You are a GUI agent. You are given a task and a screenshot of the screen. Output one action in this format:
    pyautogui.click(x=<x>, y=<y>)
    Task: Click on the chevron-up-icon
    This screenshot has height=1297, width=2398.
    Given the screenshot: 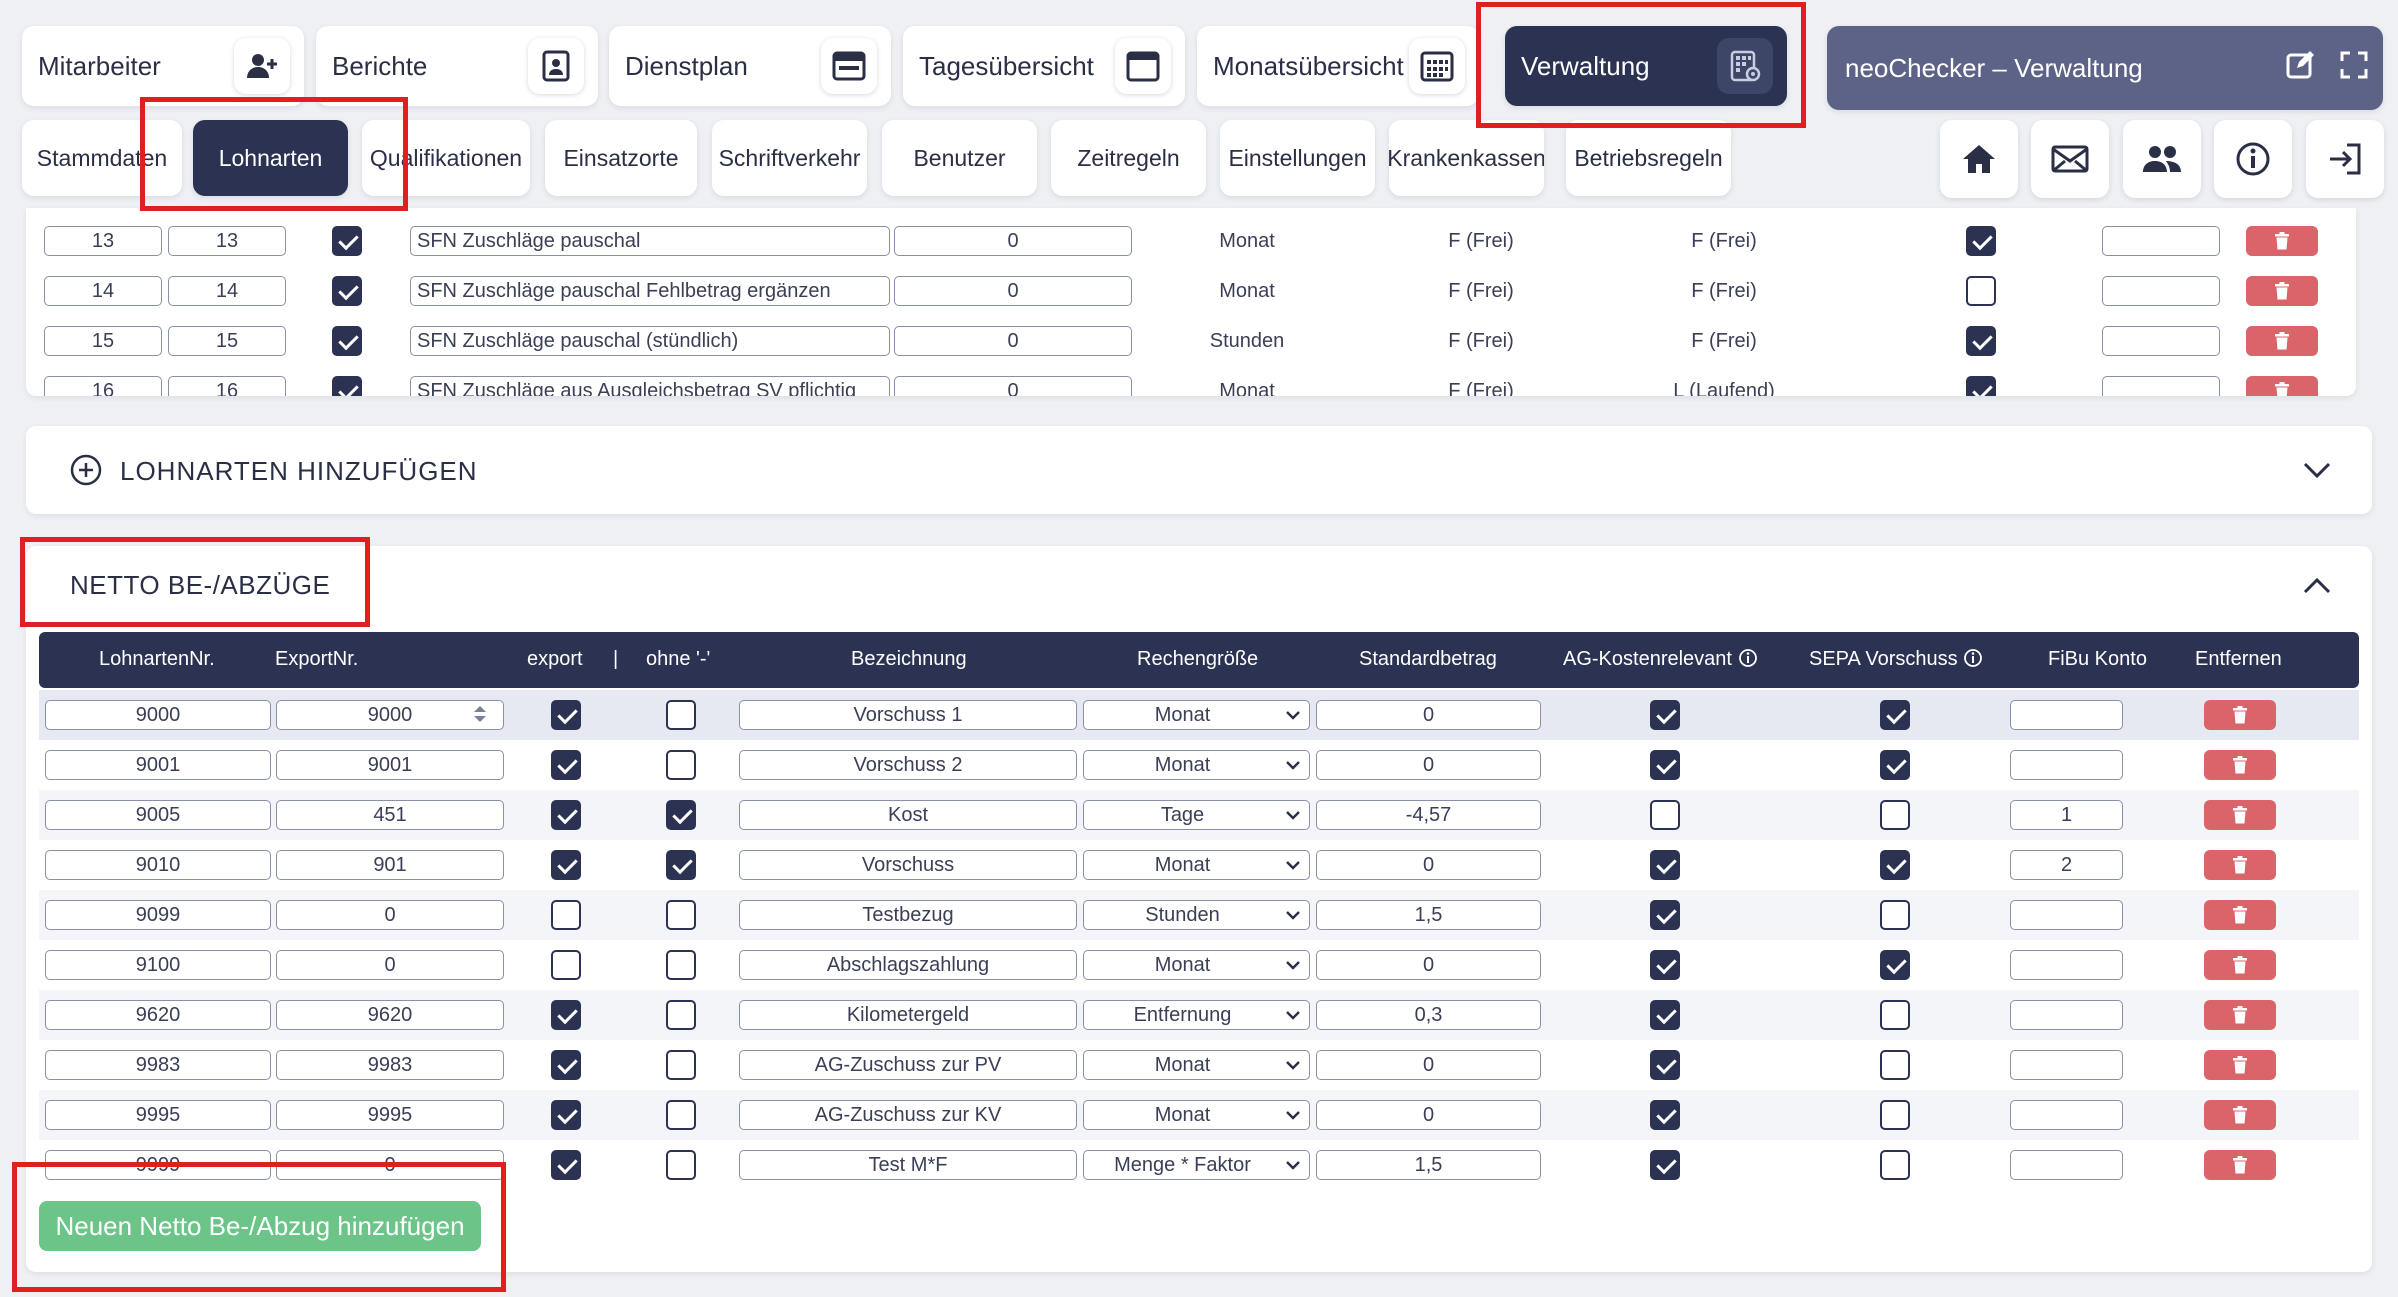 What is the action you would take?
    pyautogui.click(x=2317, y=586)
    